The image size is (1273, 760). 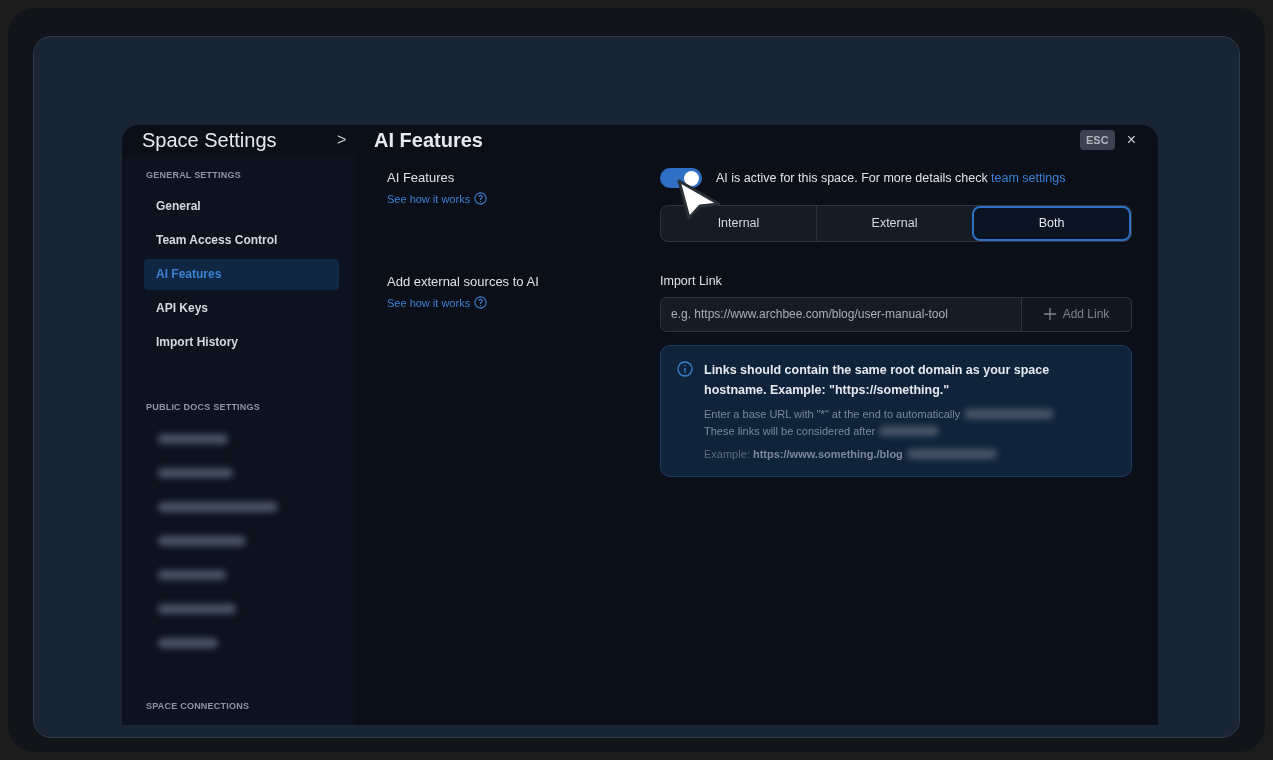 I want to click on example-text: Example: https://www.something./blog, so click(x=803, y=454).